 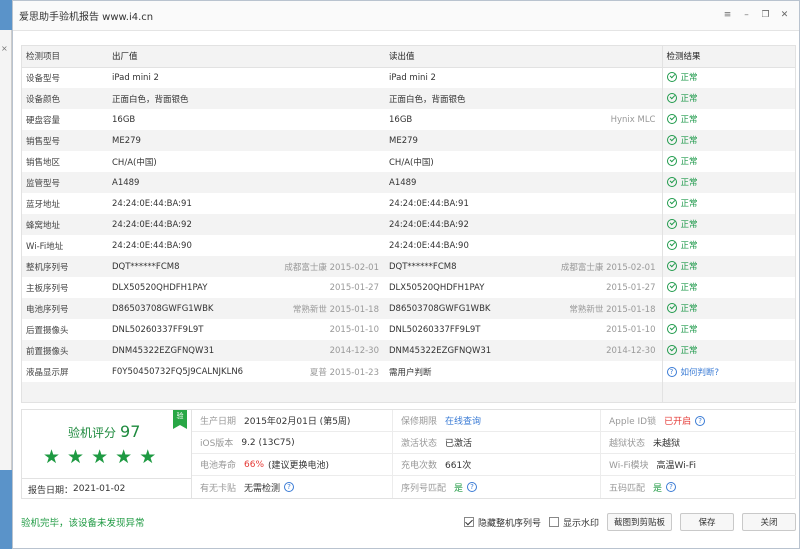 What do you see at coordinates (727, 15) in the screenshot?
I see `menu-icon: ≡` at bounding box center [727, 15].